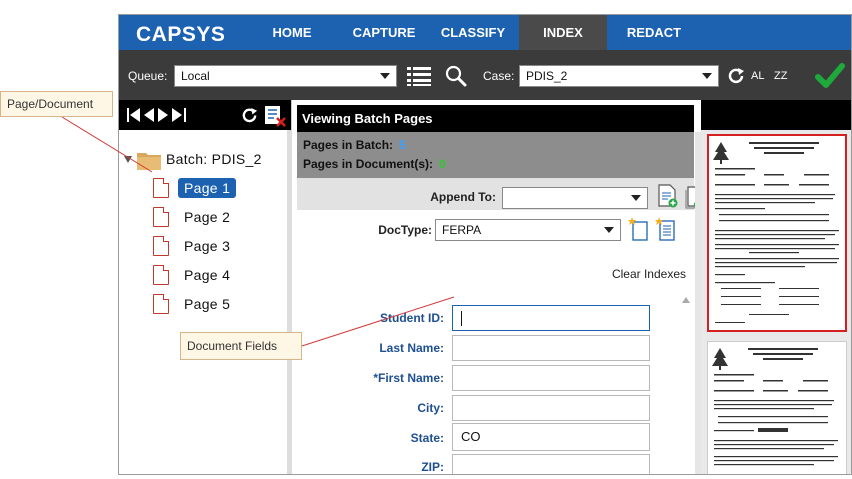 The width and height of the screenshot is (852, 479). What do you see at coordinates (56, 104) in the screenshot?
I see `callout-page-document: Page/Document` at bounding box center [56, 104].